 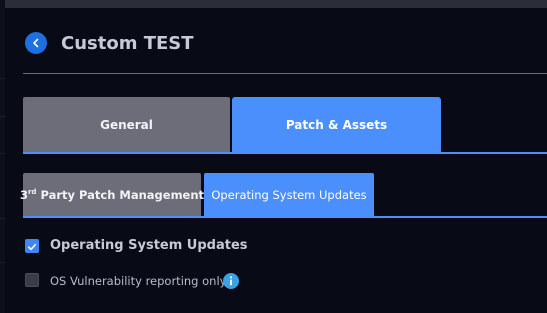 What do you see at coordinates (285, 73) in the screenshot?
I see `header-divider` at bounding box center [285, 73].